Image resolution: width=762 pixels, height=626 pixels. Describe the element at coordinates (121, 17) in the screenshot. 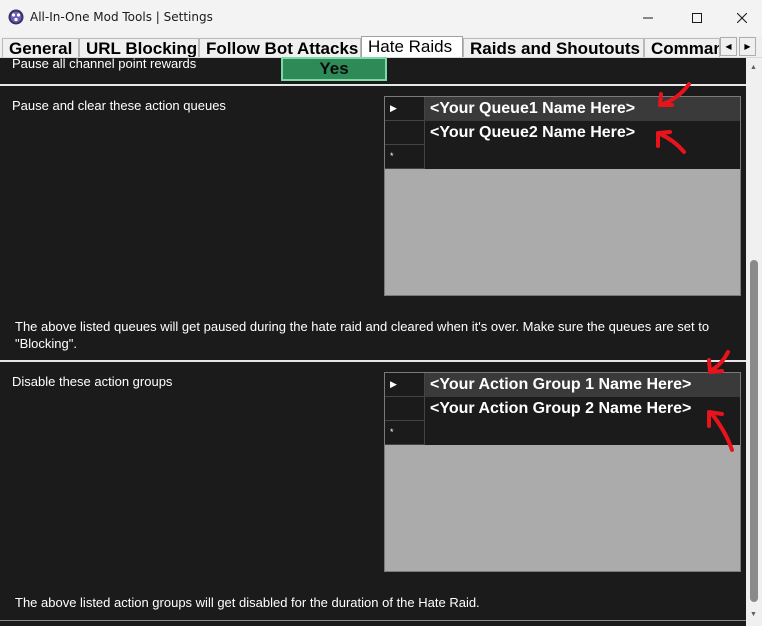

I see `window-title: All-In-One Mod Tools | Settings` at that location.